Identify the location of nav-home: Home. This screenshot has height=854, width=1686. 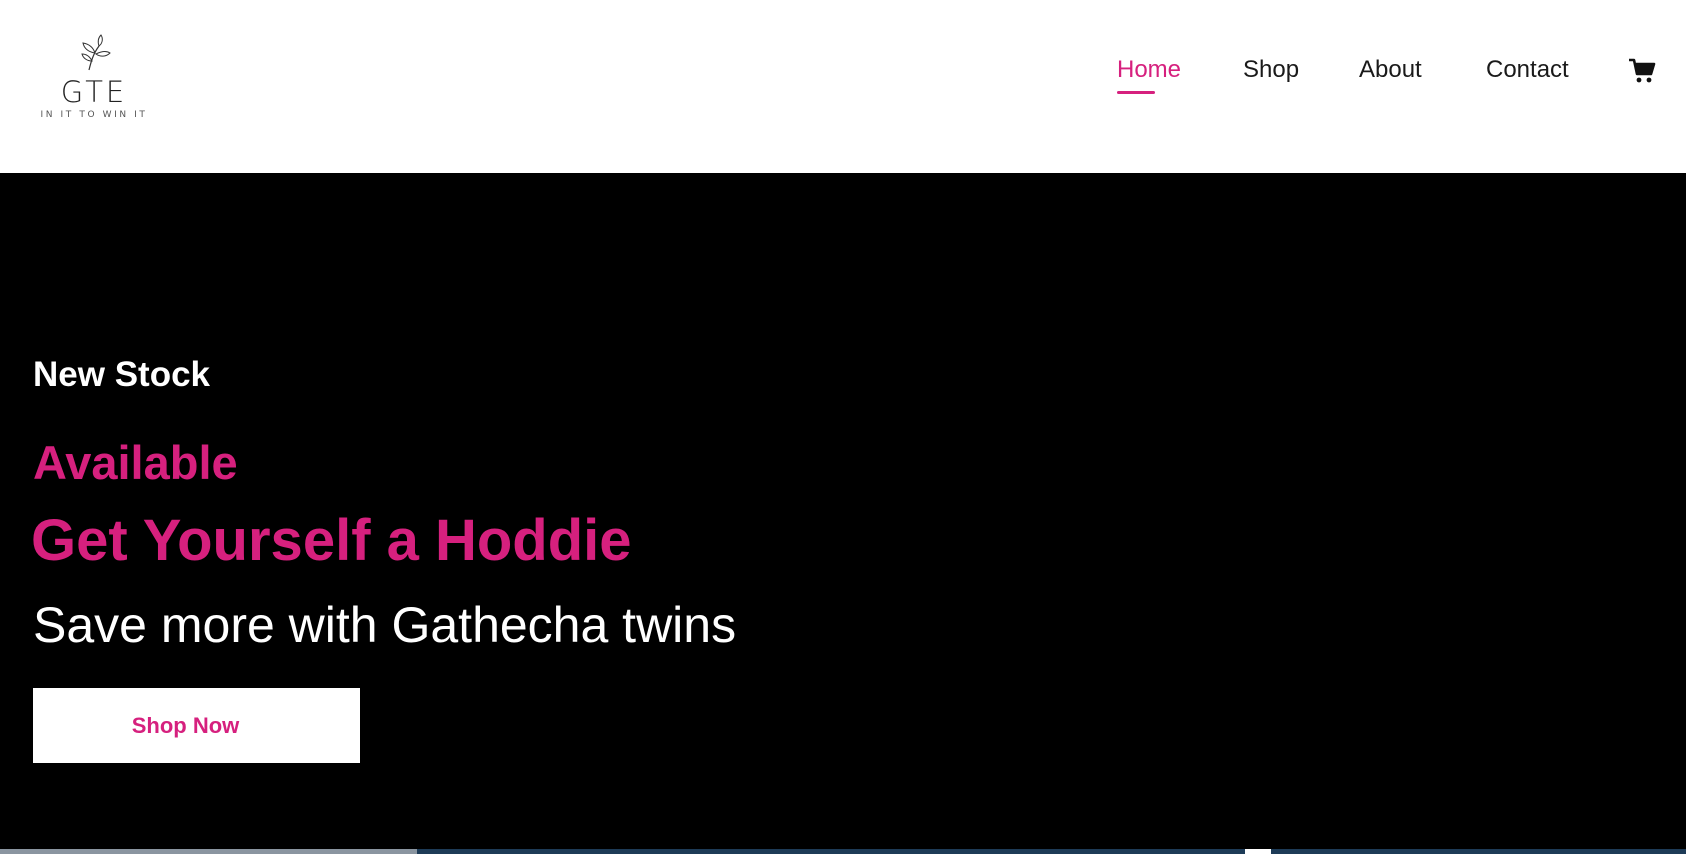
(1149, 75).